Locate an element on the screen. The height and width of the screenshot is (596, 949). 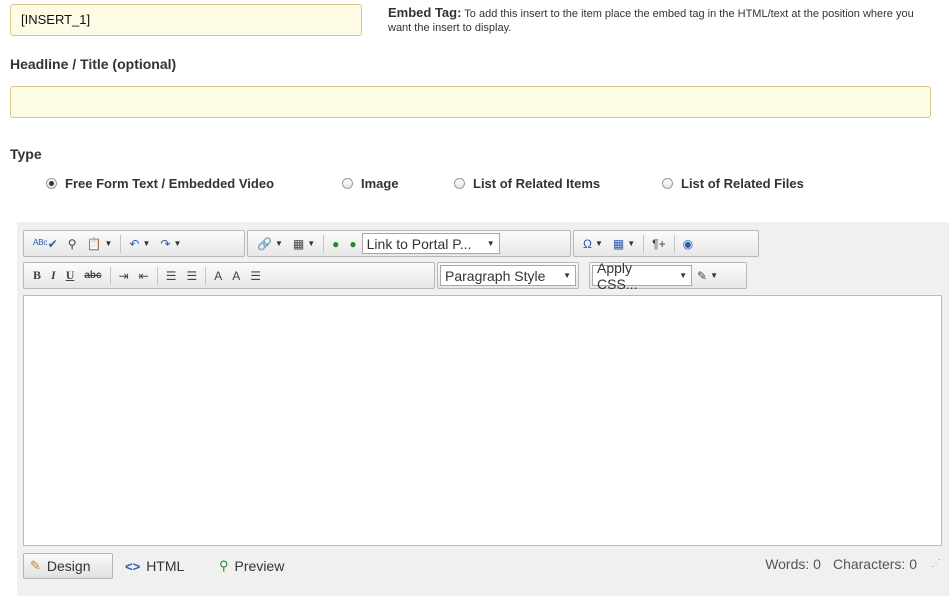
embed-tag-input: [INSERT_1] is located at coordinates (186, 20).